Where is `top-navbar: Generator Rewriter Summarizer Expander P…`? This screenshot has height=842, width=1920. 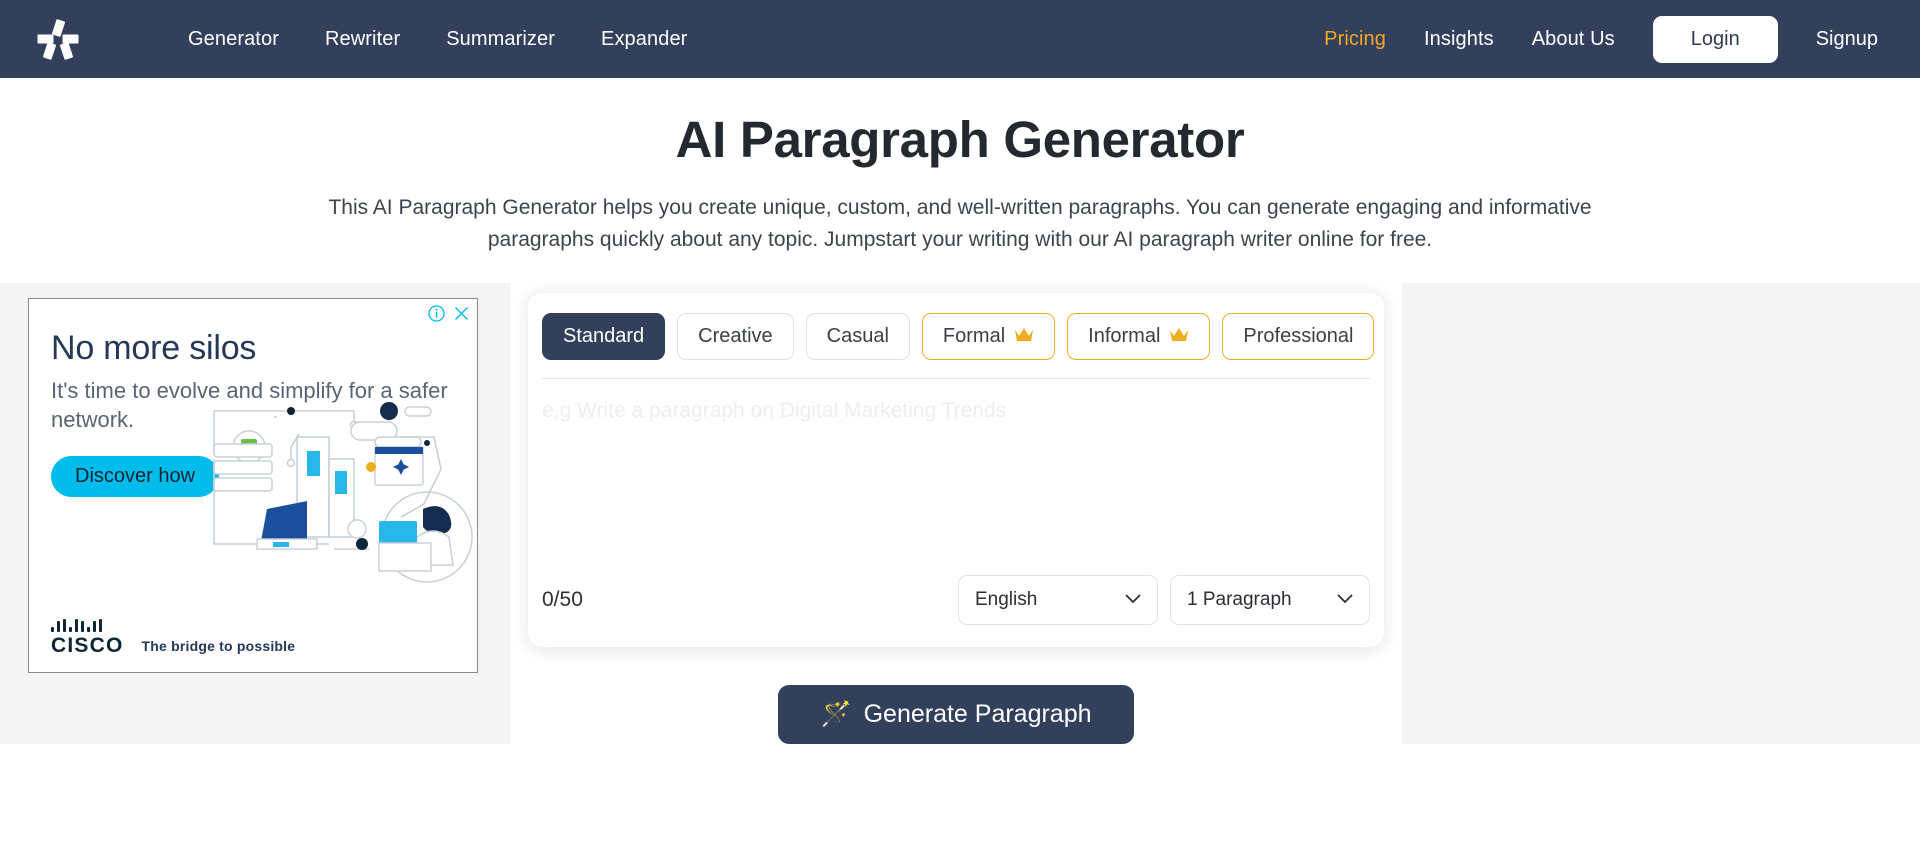 top-navbar: Generator Rewriter Summarizer Expander P… is located at coordinates (960, 39).